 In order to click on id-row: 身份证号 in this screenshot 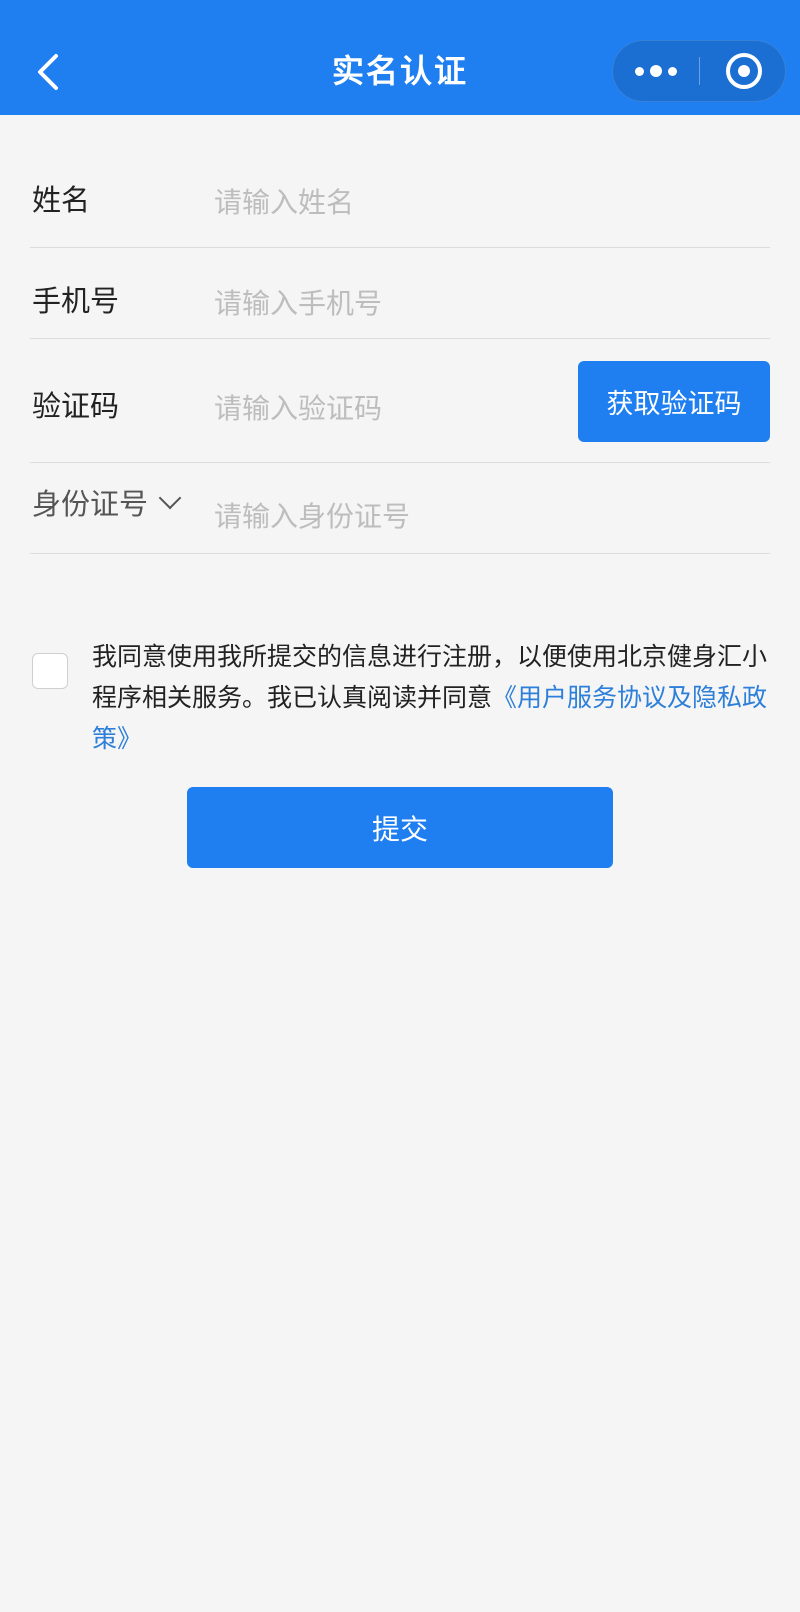, I will do `click(400, 508)`.